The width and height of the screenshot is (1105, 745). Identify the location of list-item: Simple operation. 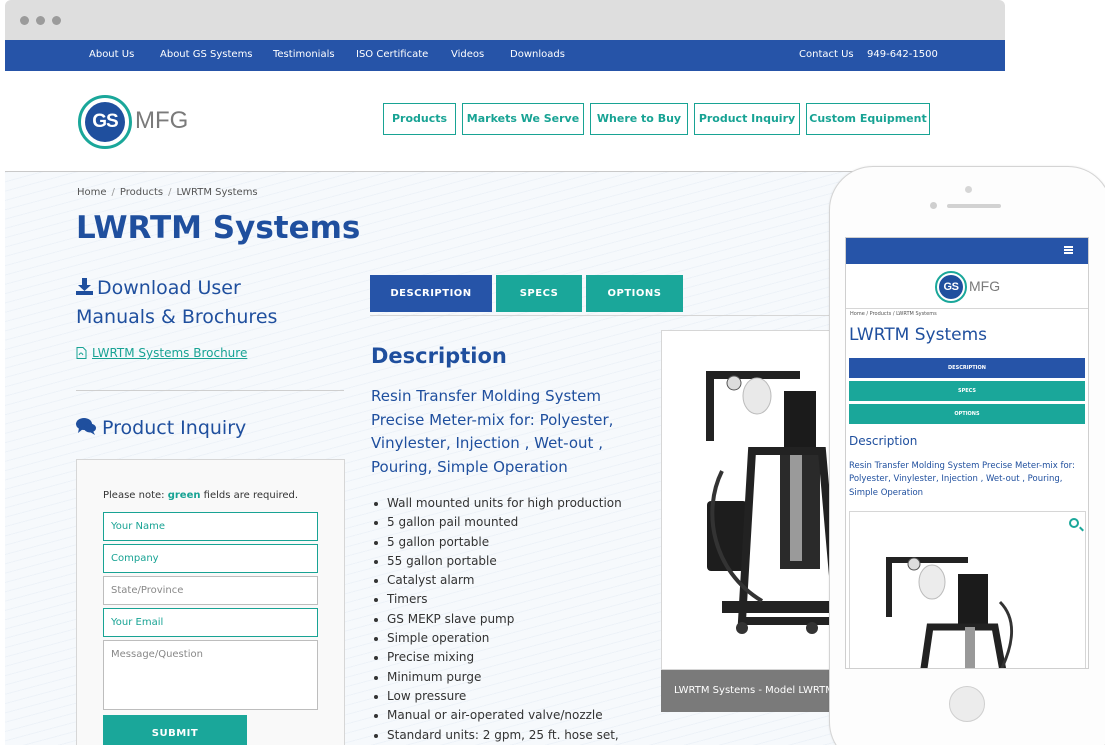
(496, 638).